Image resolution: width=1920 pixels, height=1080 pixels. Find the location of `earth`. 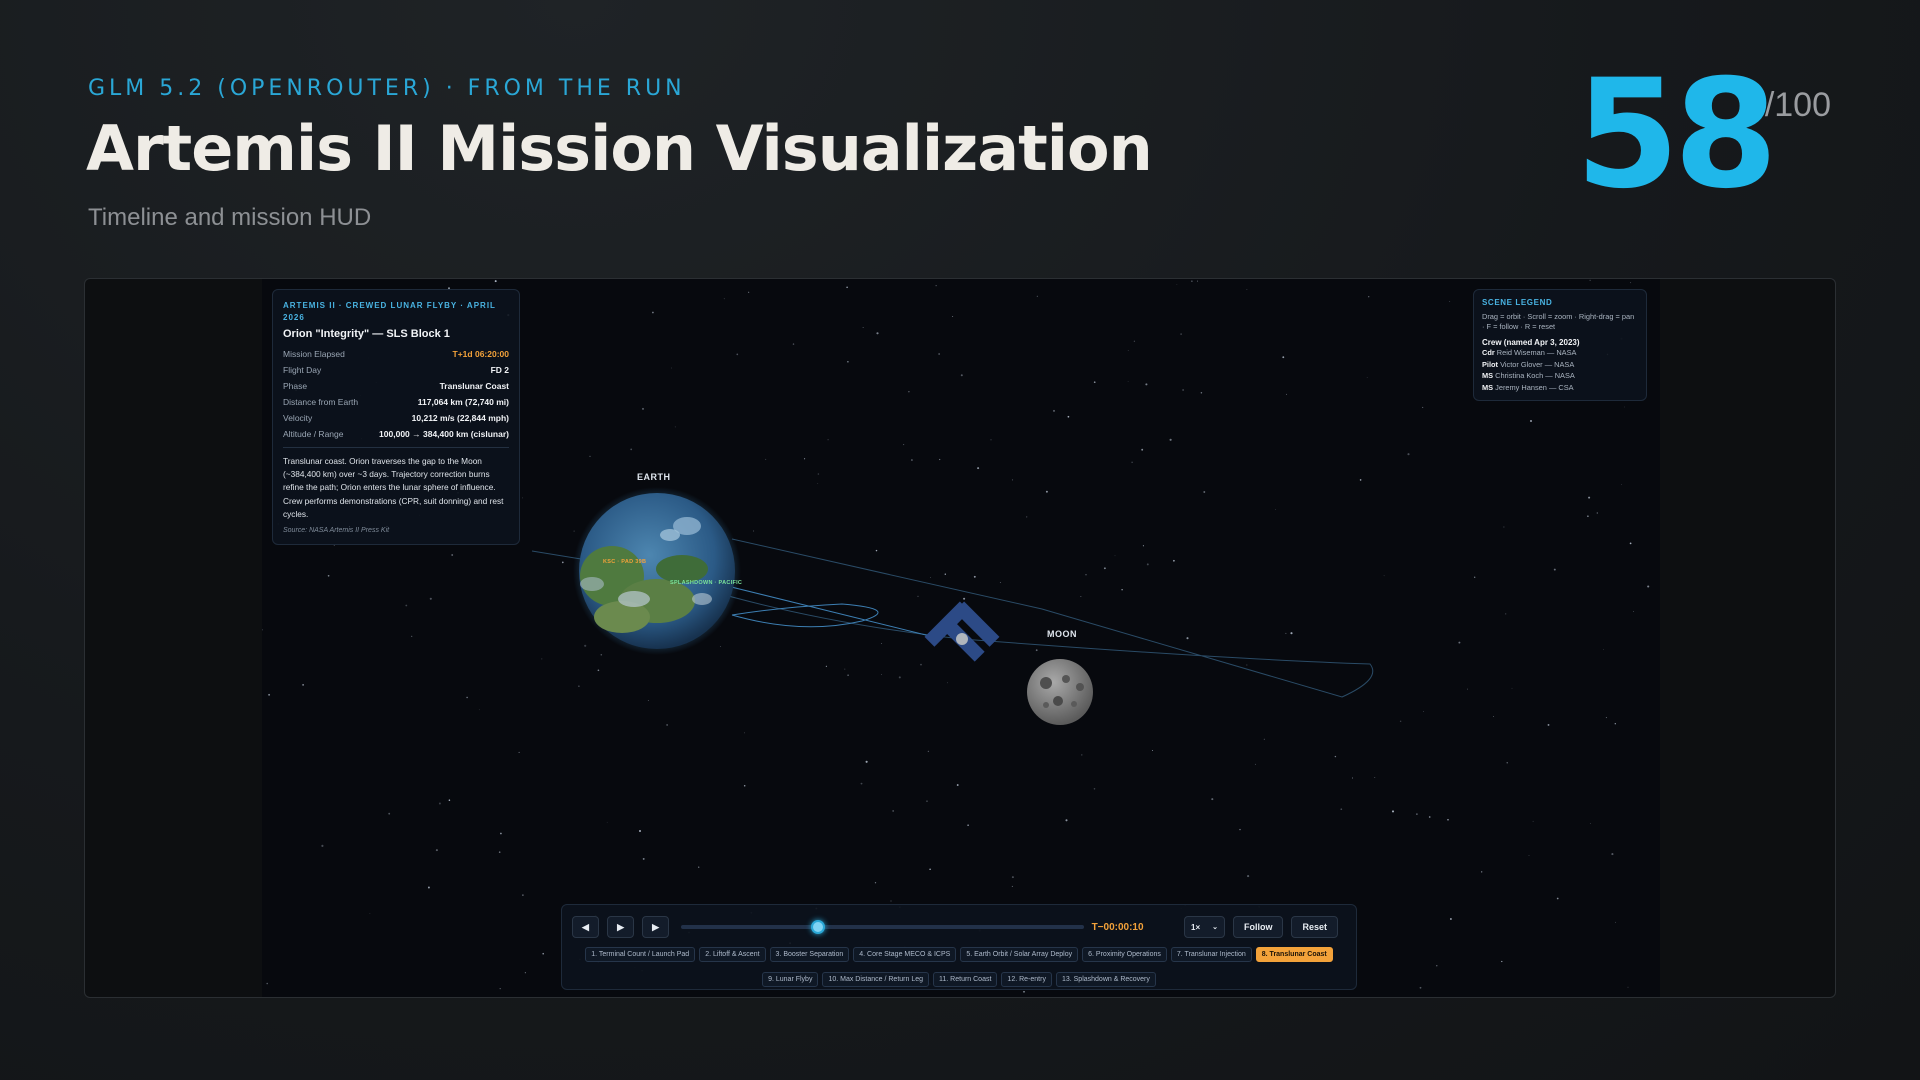

earth is located at coordinates (657, 571).